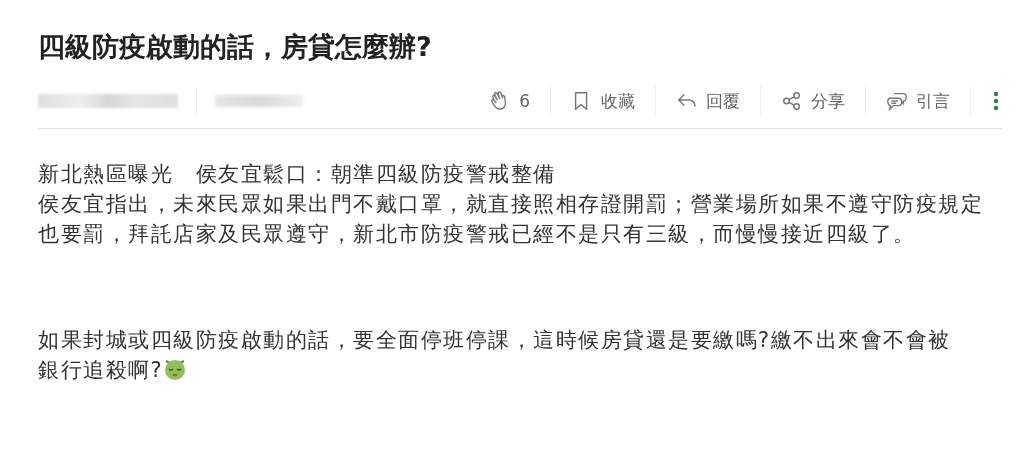 This screenshot has height=453, width=1024. I want to click on post-text-line: 銀行追殺啊?, so click(101, 370).